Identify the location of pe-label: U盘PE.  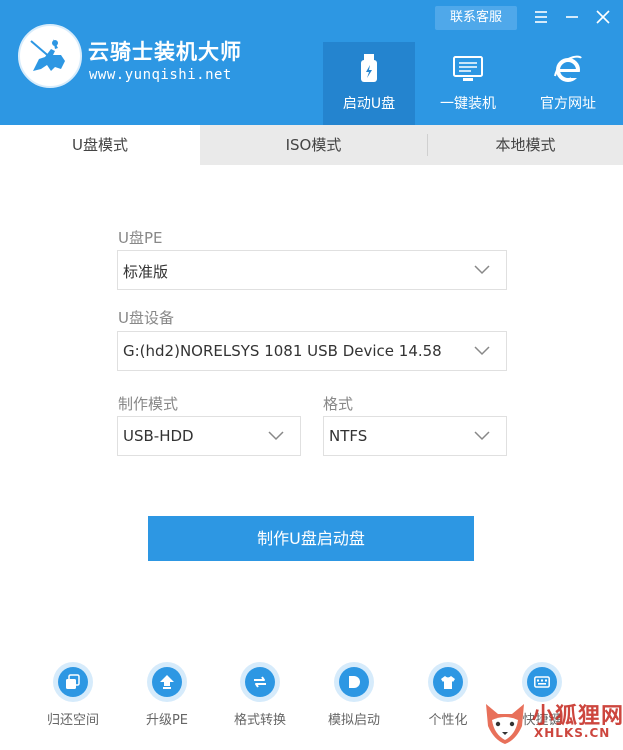
(140, 238).